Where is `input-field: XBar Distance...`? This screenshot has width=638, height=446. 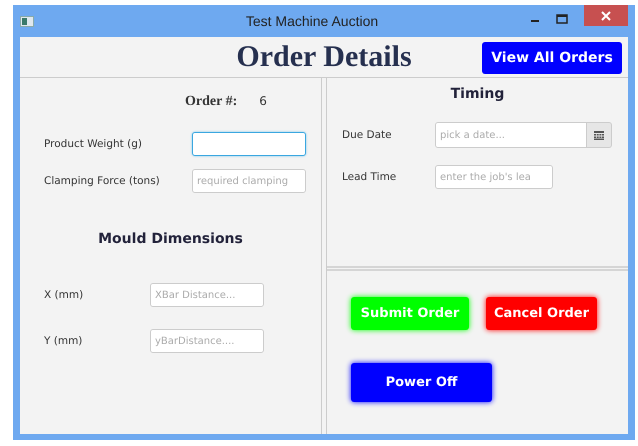
input-field: XBar Distance... is located at coordinates (207, 295).